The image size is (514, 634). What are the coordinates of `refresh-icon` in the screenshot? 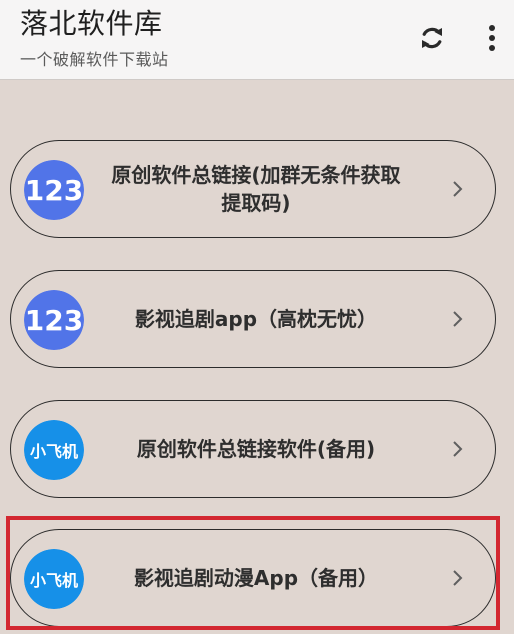 It's located at (432, 38).